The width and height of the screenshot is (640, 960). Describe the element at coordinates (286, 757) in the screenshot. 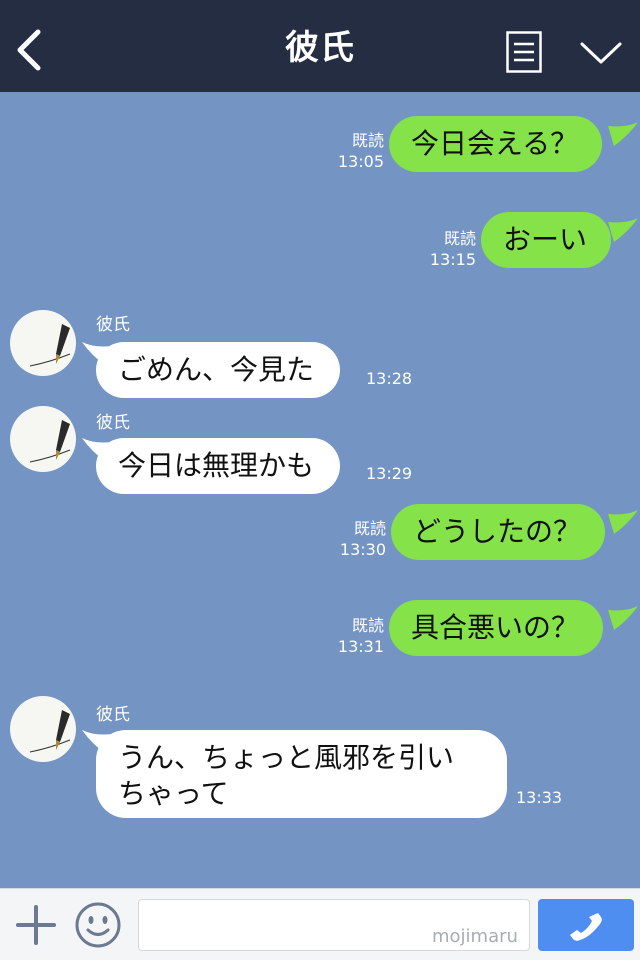

I see `message-text-line: うん、ちょっと風邪を引い` at that location.